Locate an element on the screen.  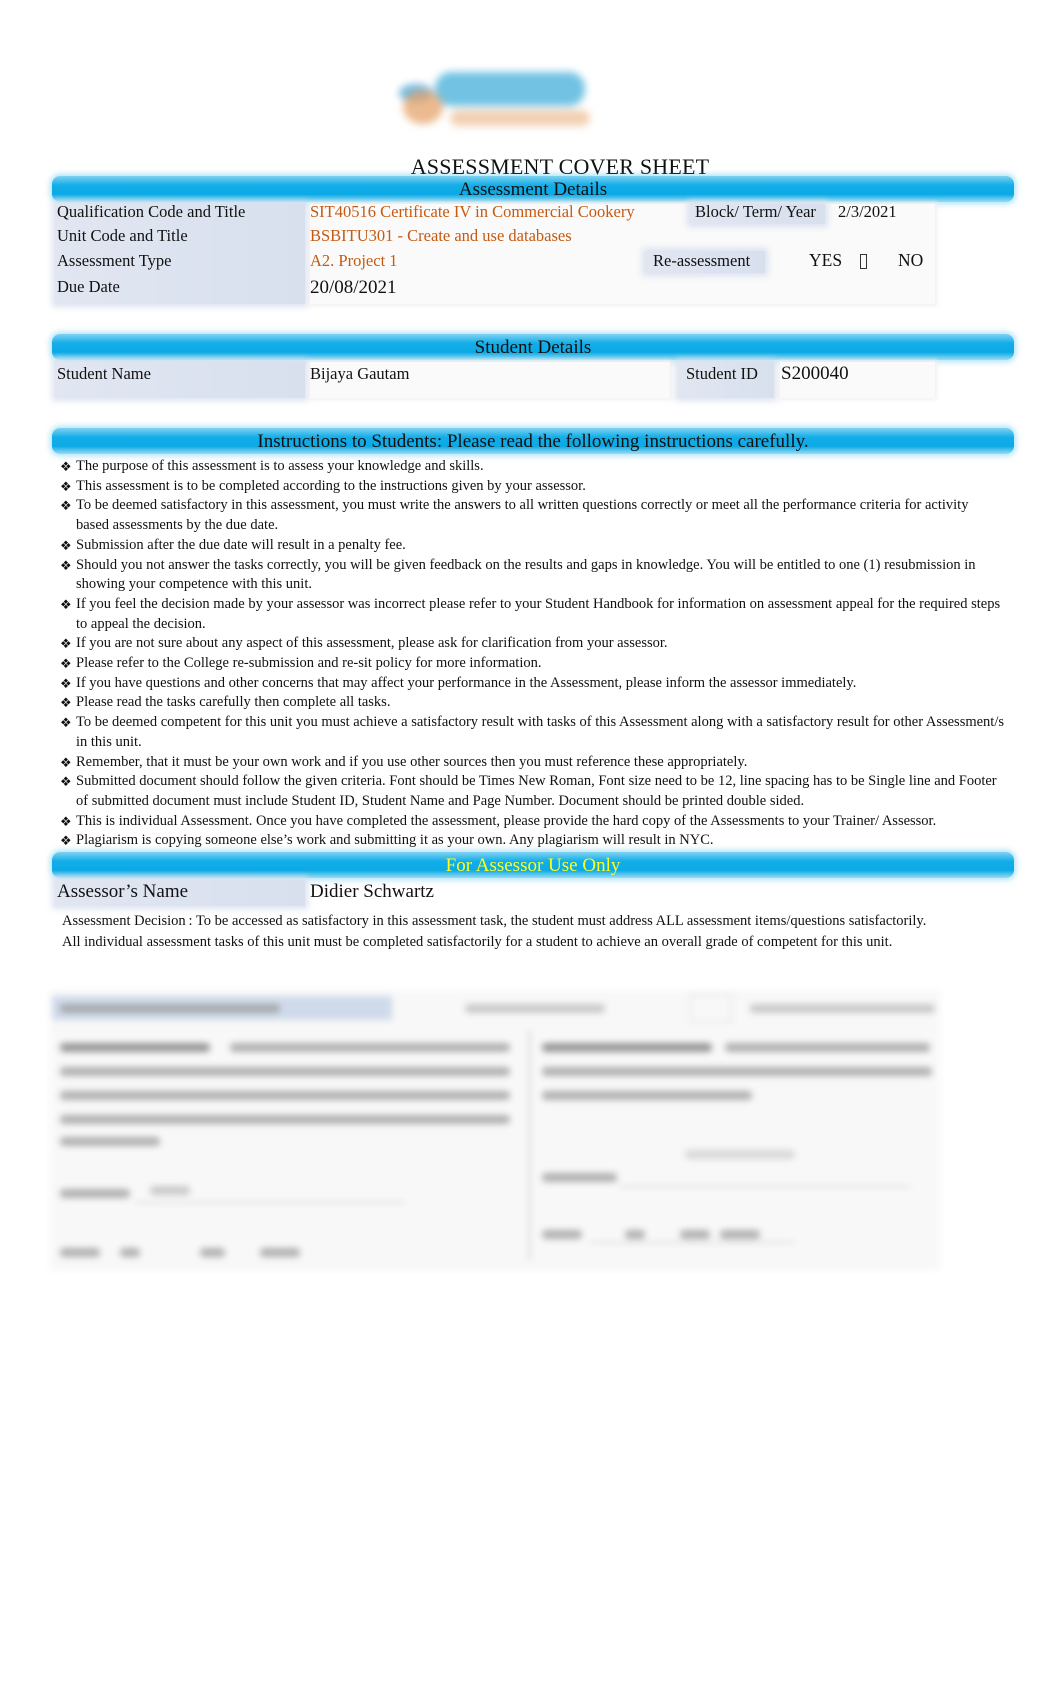
college-logo is located at coordinates (495, 101).